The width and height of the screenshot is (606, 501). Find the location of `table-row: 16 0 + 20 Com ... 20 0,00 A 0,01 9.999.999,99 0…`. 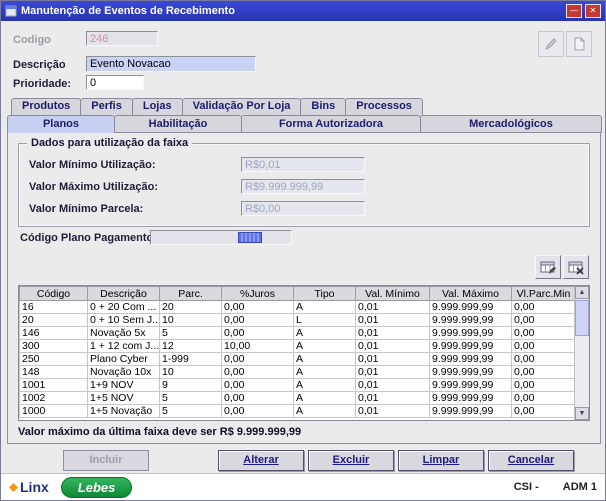

table-row: 16 0 + 20 Com ... 20 0,00 A 0,01 9.999.999,99 0… is located at coordinates (297, 307).